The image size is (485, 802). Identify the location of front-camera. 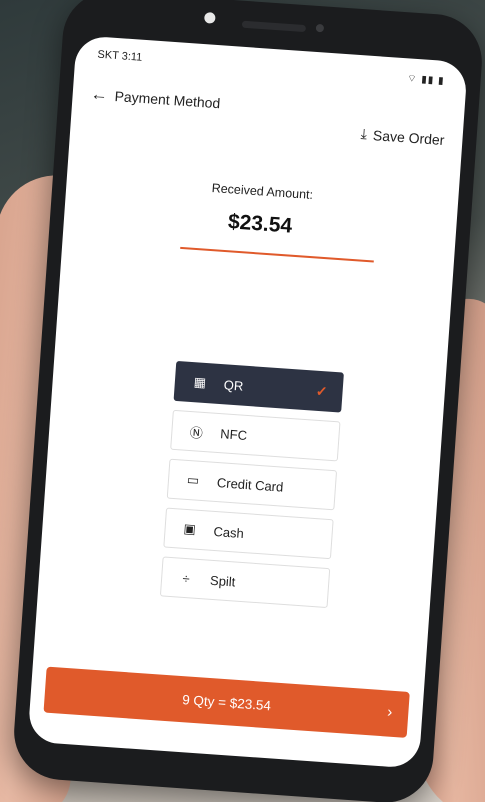
(209, 18).